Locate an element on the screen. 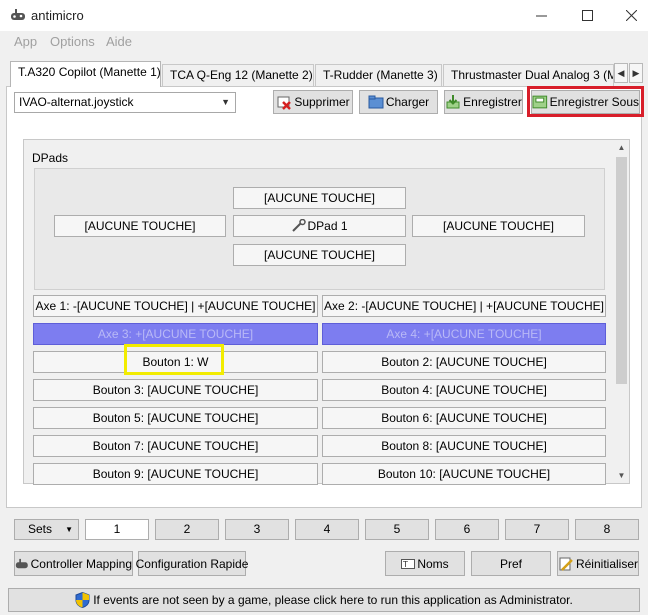 The width and height of the screenshot is (648, 615). tab-scroll-left-button: ◀ is located at coordinates (621, 73).